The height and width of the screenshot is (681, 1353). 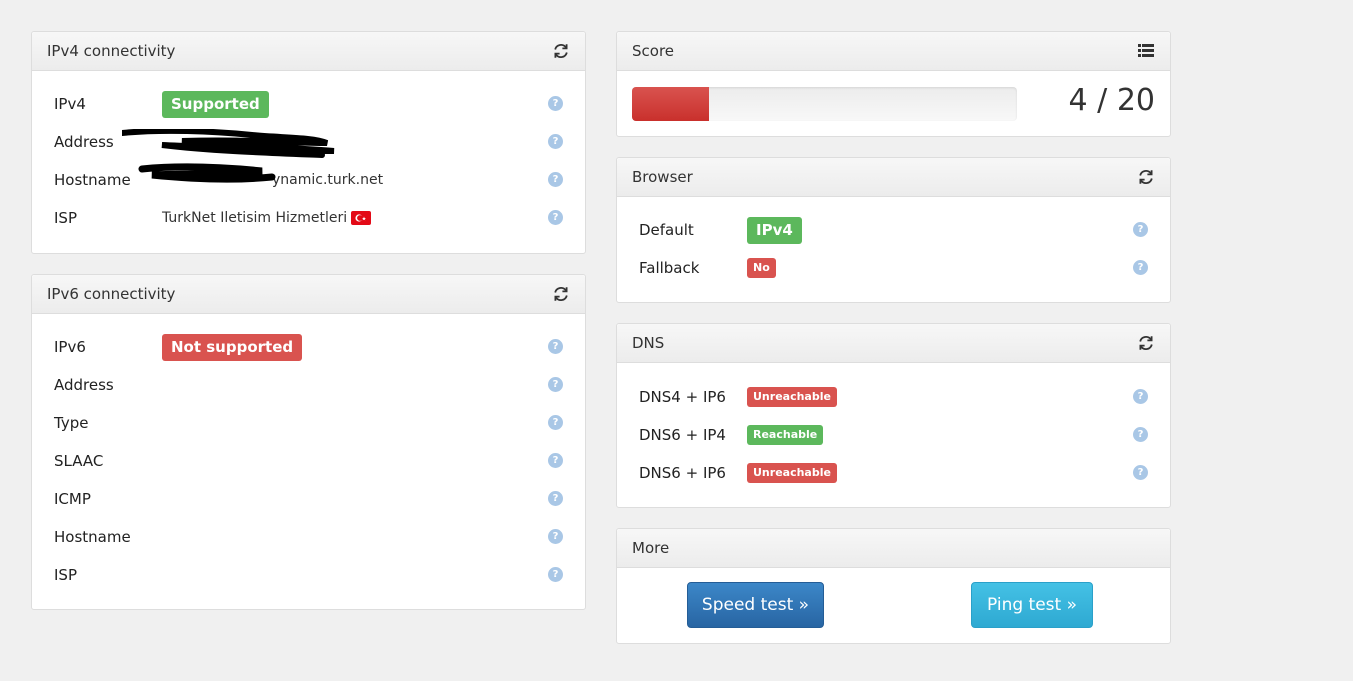 I want to click on score-panel-title: Score, so click(x=653, y=51).